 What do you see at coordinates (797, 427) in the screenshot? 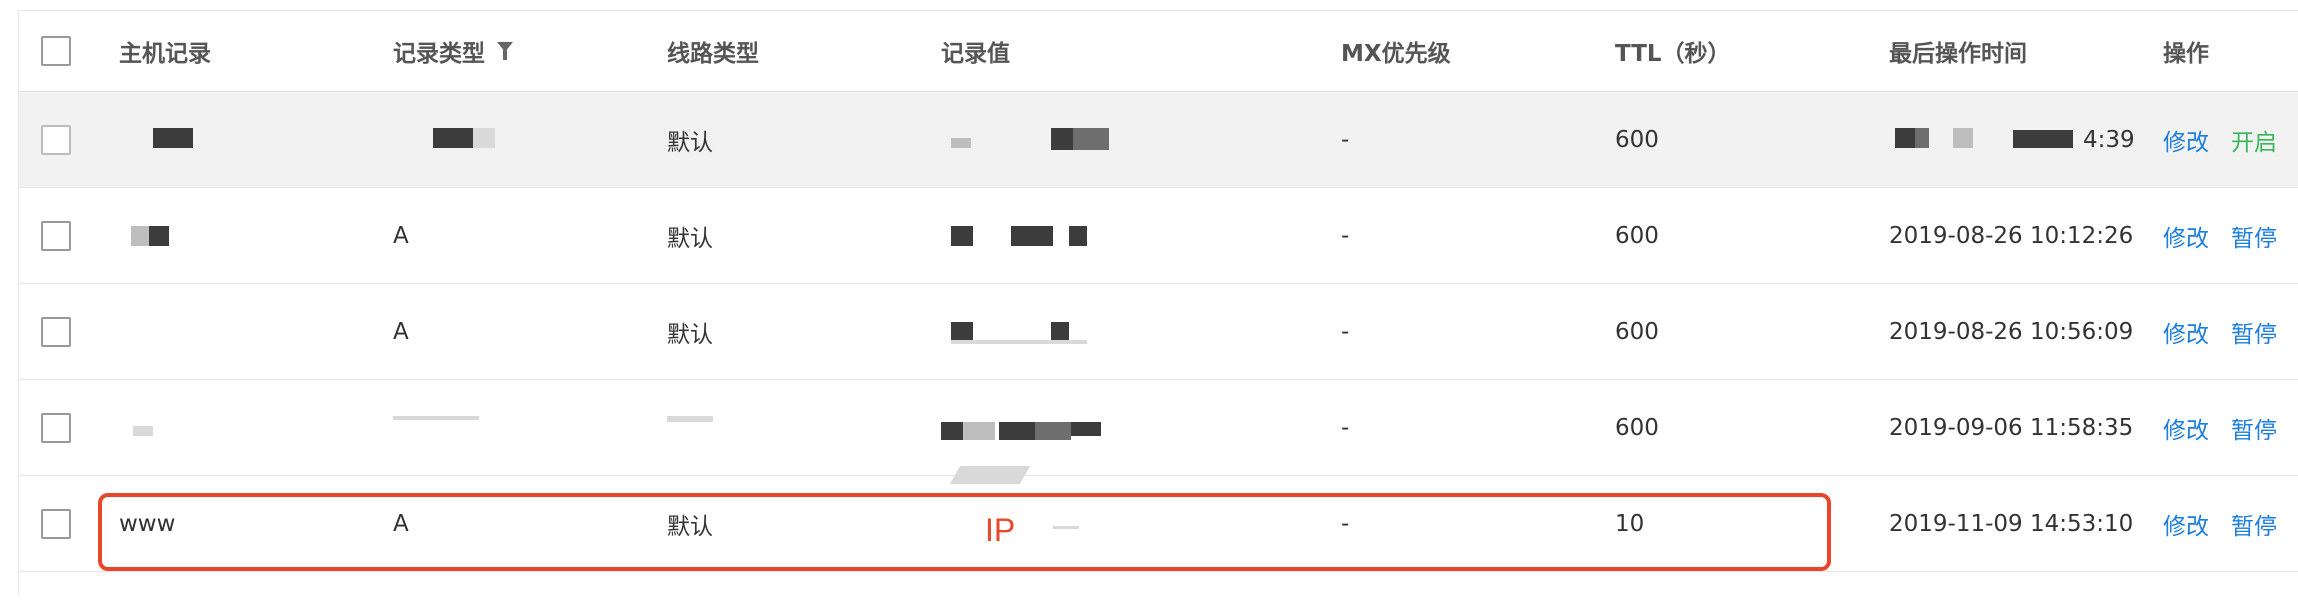
I see `row-line` at bounding box center [797, 427].